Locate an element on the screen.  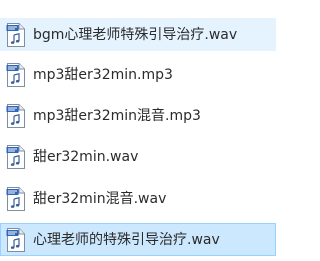
file-name: mp3甜er32min.mp3 is located at coordinates (103, 74).